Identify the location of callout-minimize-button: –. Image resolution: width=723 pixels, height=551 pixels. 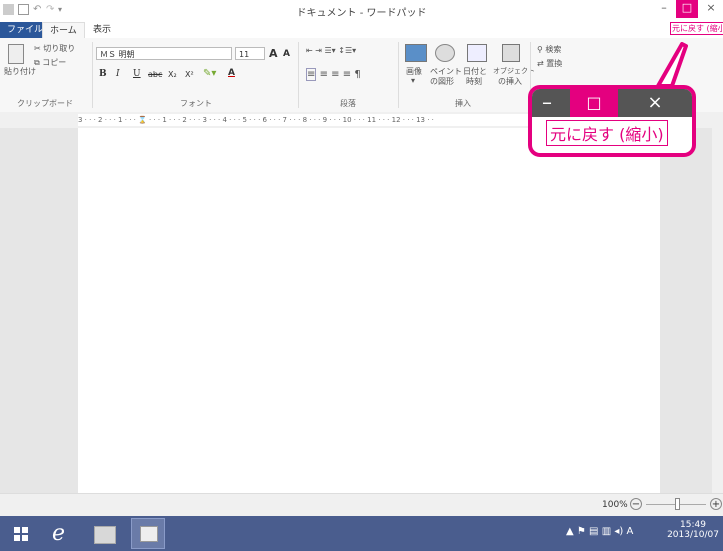
(547, 102).